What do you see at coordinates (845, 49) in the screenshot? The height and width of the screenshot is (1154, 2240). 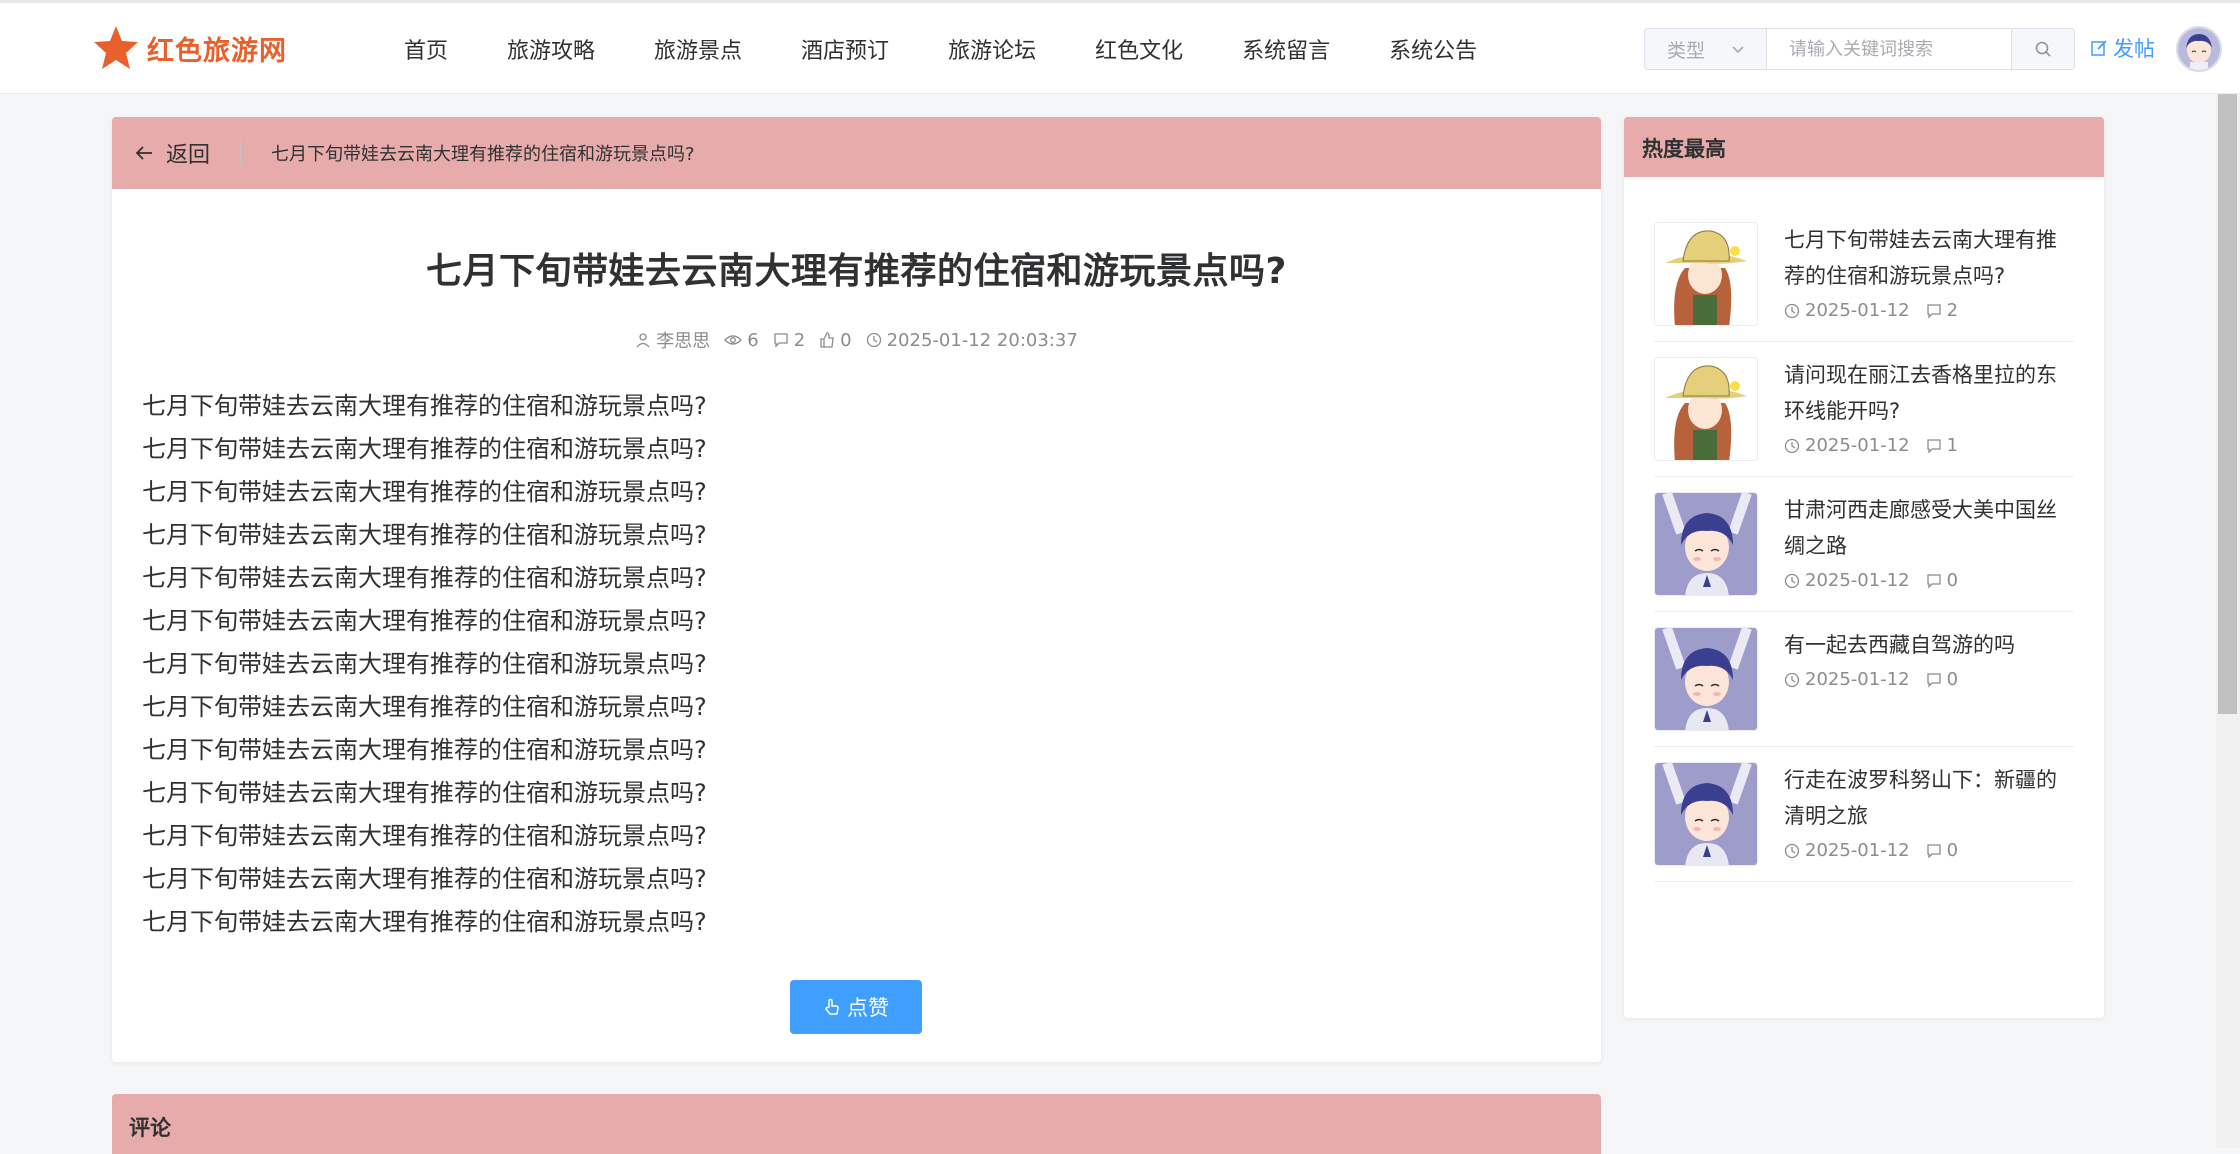 I see `nav-hotel-booking: 酒店预订` at bounding box center [845, 49].